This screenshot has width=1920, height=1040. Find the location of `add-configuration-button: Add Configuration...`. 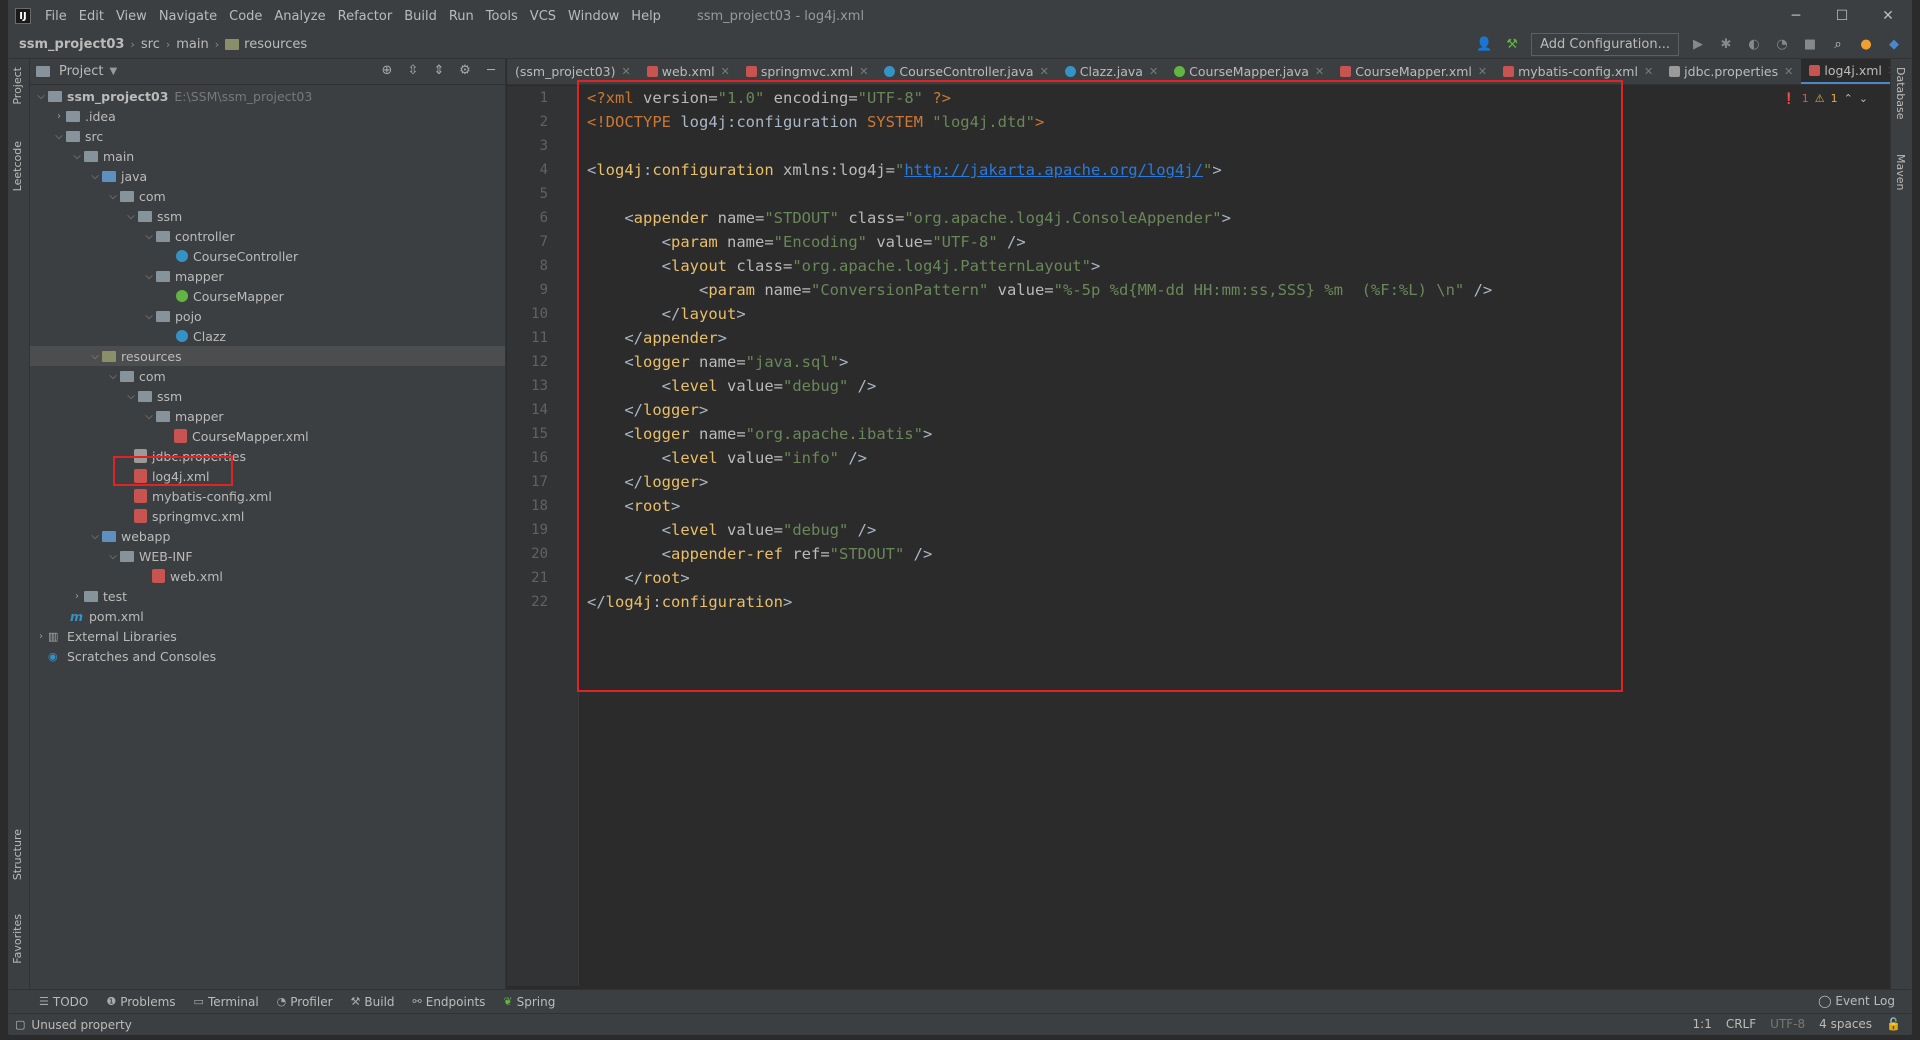

add-configuration-button: Add Configuration... is located at coordinates (1605, 44).